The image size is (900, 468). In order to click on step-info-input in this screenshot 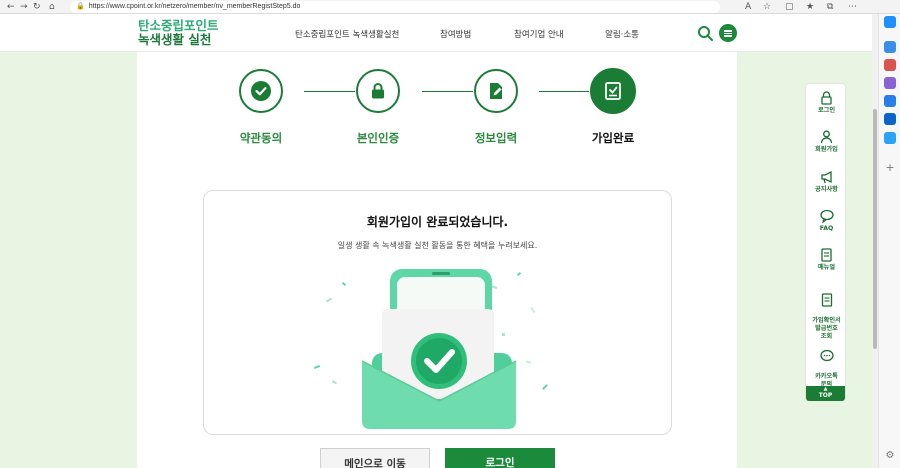, I will do `click(496, 91)`.